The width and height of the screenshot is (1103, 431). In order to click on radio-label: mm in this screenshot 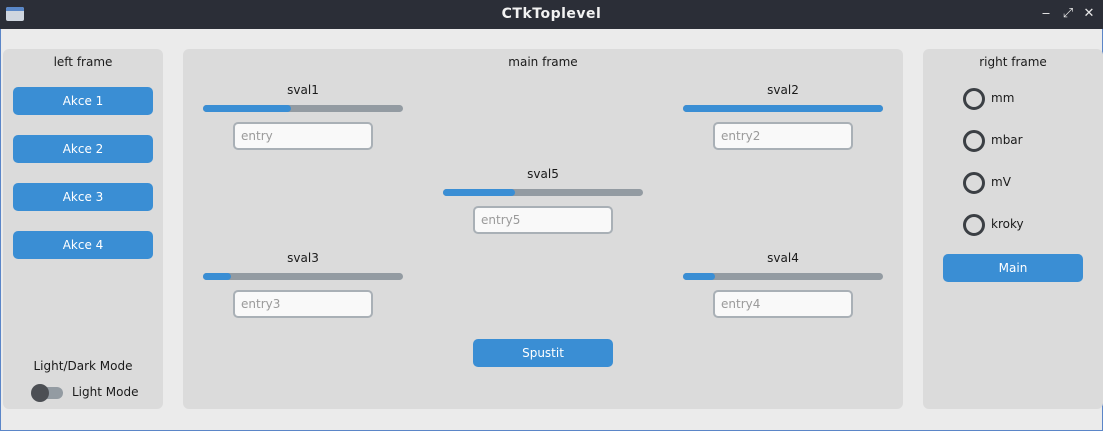, I will do `click(1003, 98)`.